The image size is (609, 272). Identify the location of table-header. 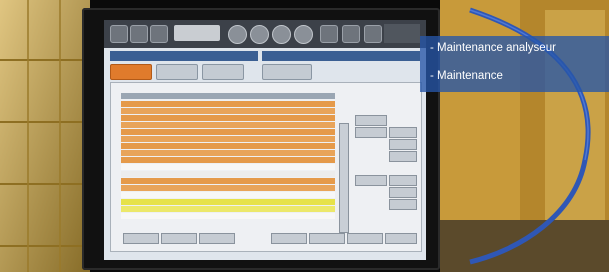
(228, 96).